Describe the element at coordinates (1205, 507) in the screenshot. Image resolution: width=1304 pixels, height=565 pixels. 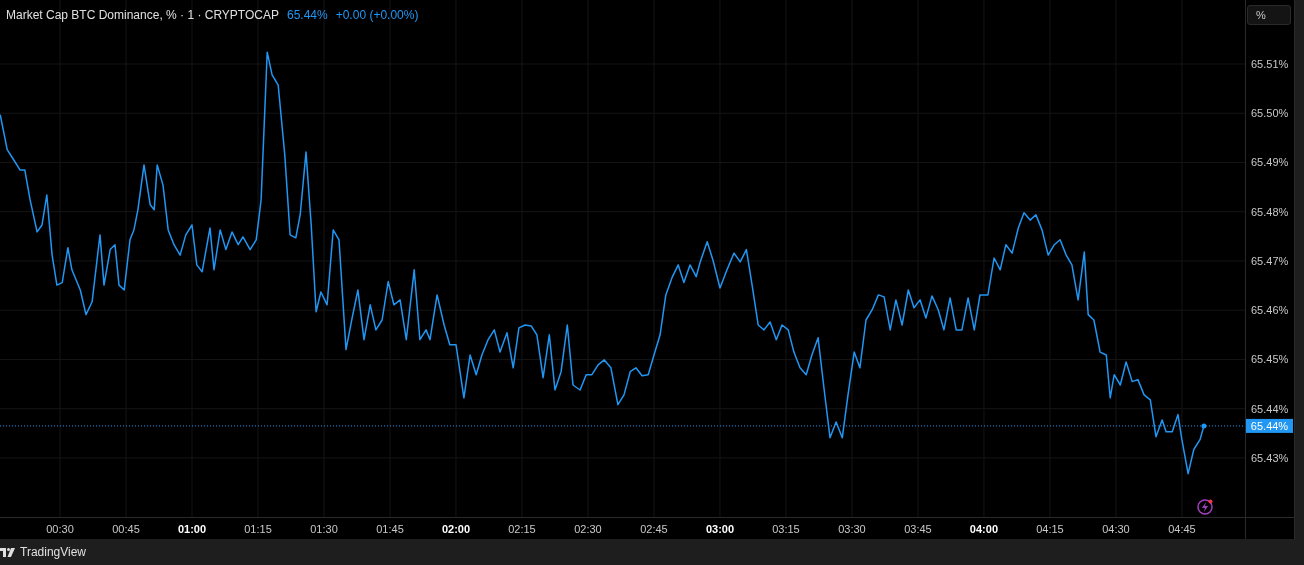
I see `lightning-icon` at that location.